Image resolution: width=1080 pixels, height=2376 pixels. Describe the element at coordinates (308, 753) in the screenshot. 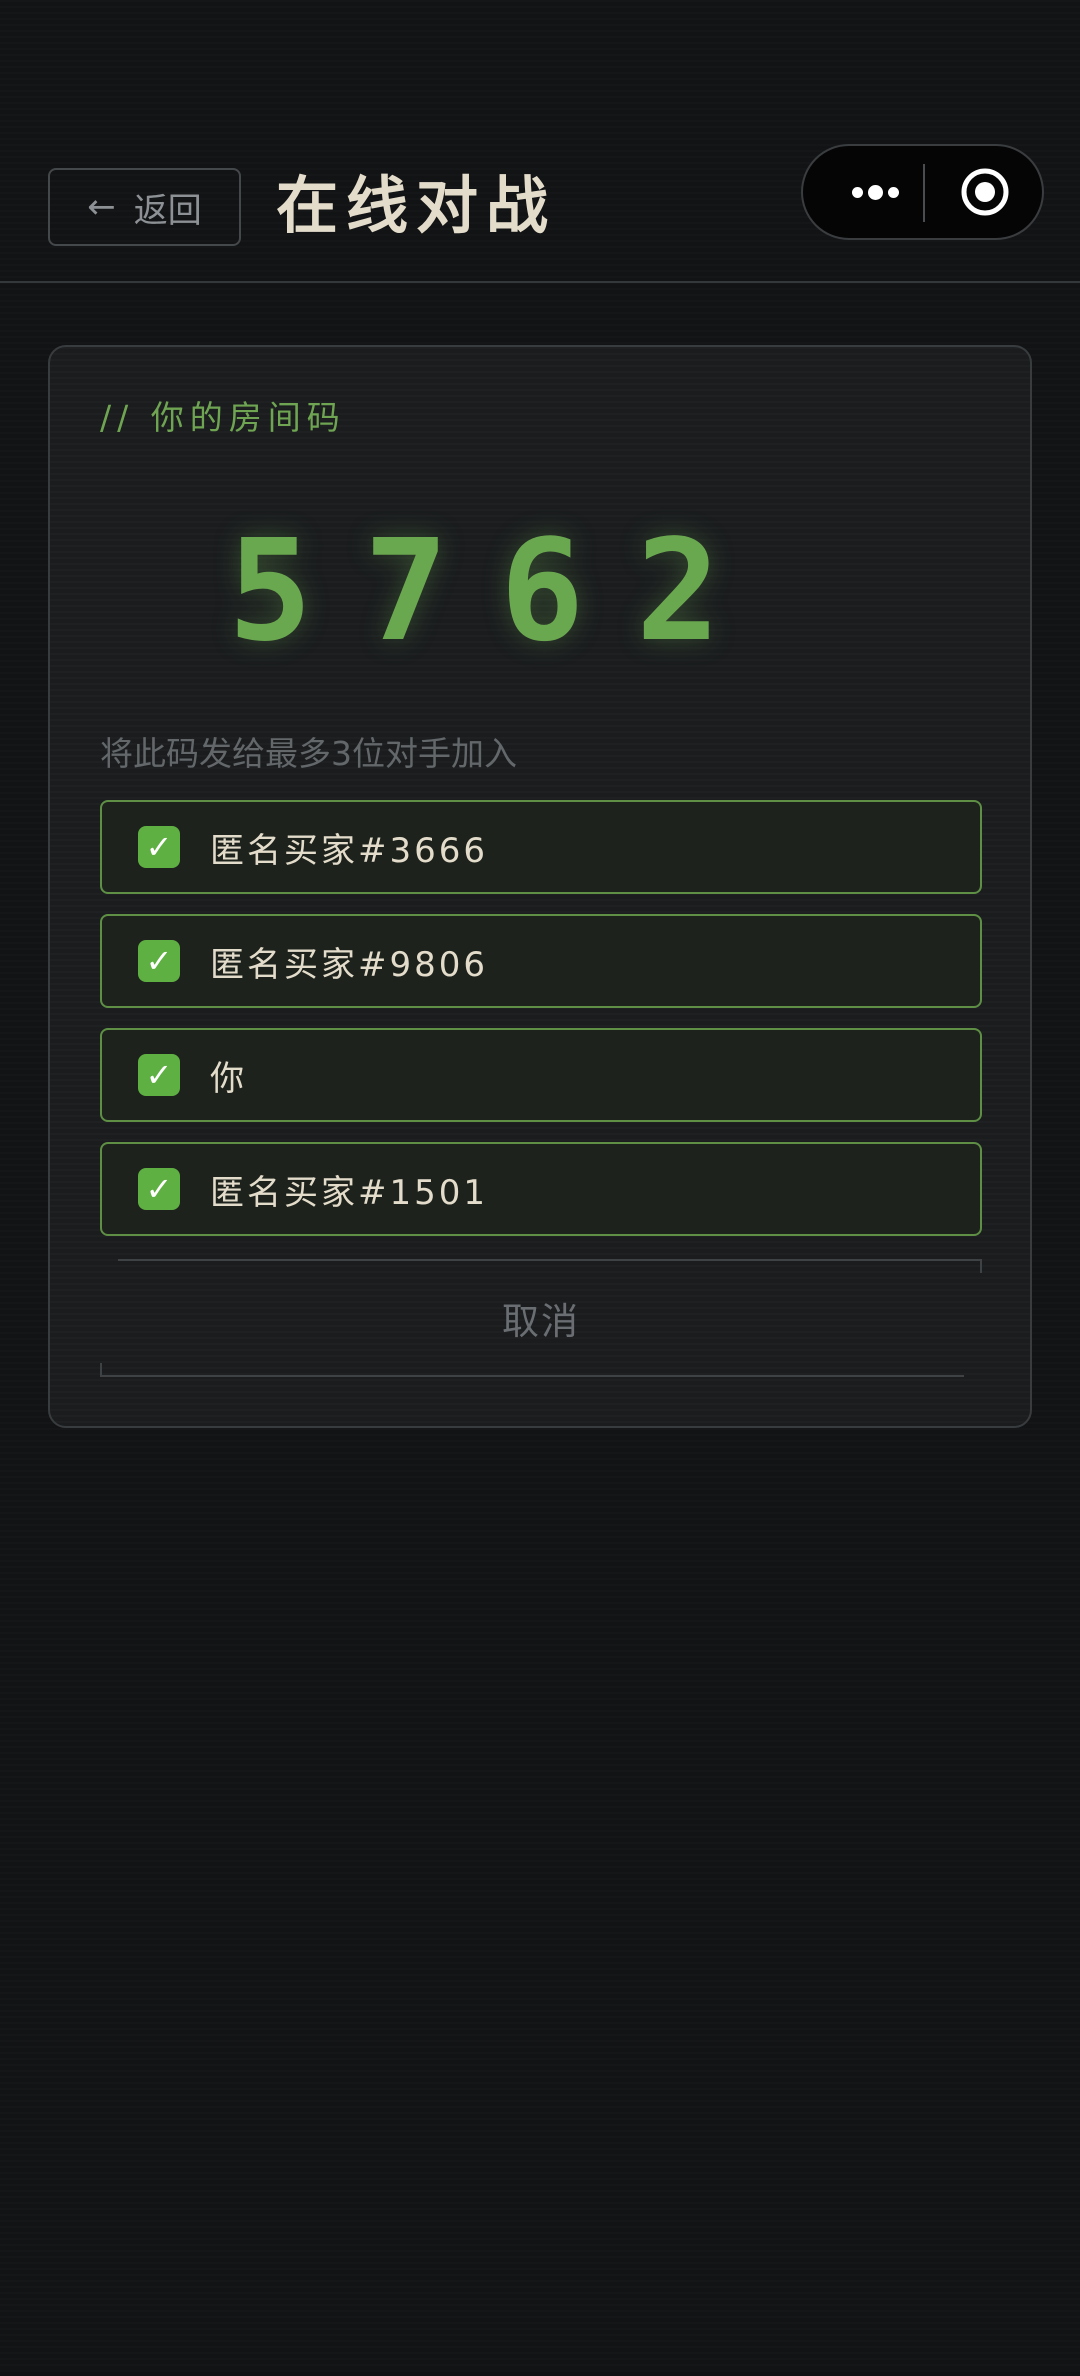

I see `share-hint: 将此码发给最多3位对手加入` at that location.